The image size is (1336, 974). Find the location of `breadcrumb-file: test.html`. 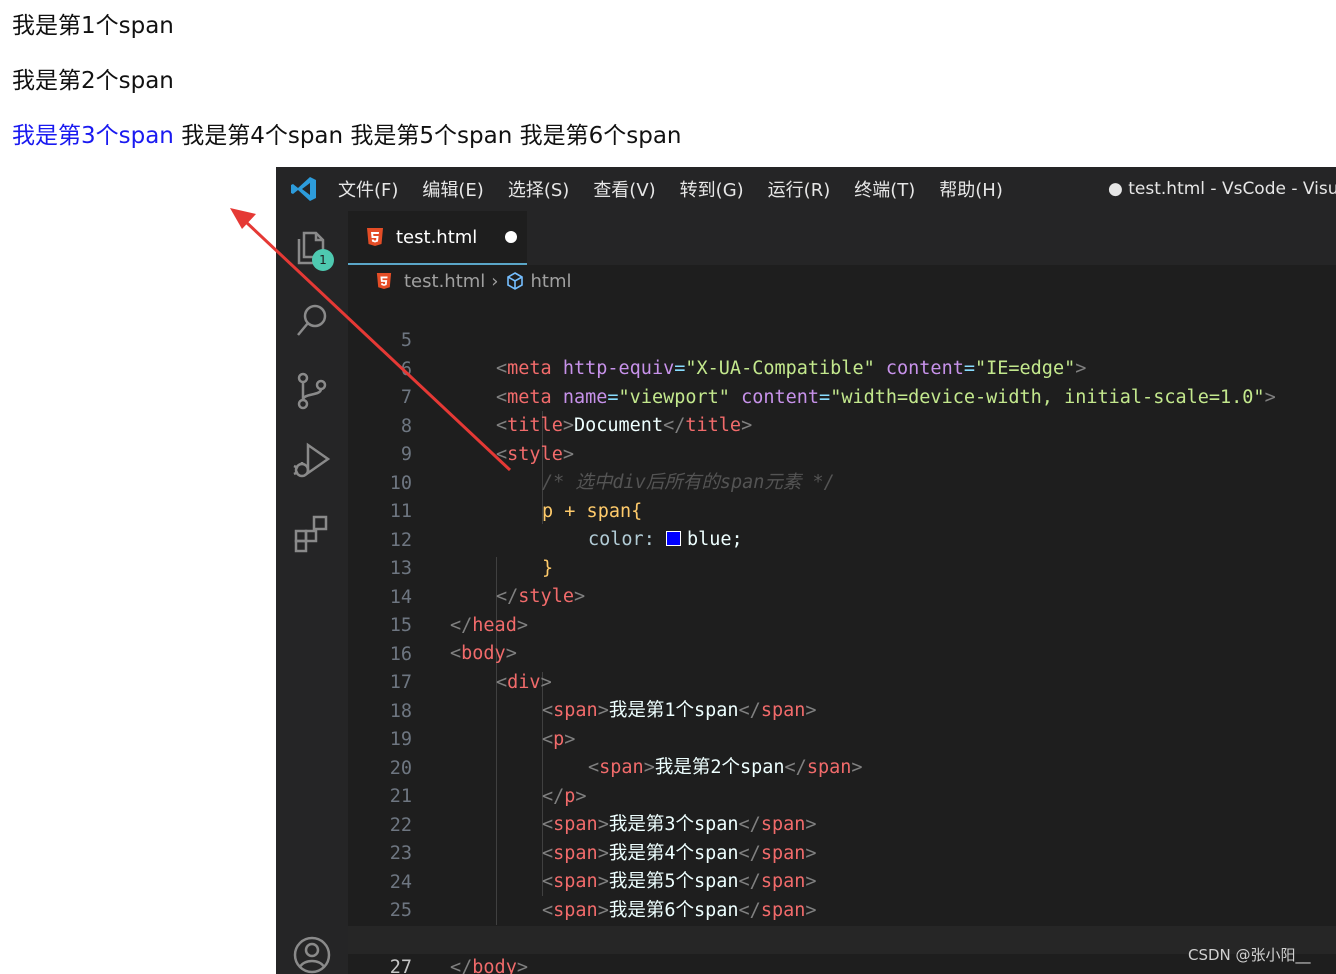

breadcrumb-file: test.html is located at coordinates (444, 281).